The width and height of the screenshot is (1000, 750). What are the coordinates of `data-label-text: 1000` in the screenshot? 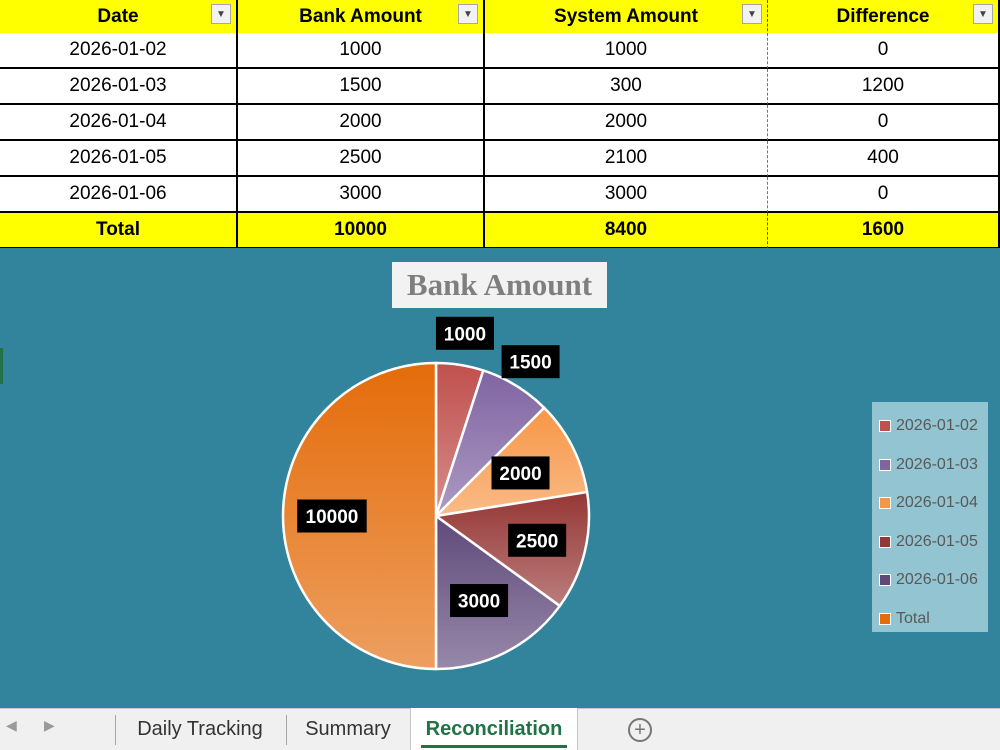 It's located at (465, 334).